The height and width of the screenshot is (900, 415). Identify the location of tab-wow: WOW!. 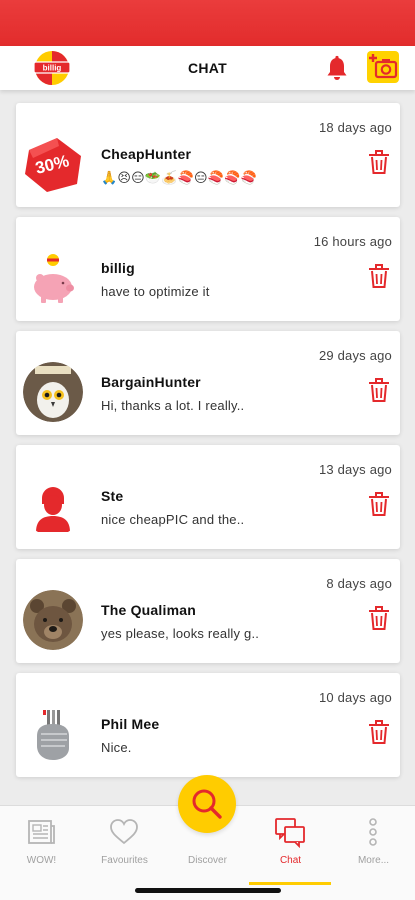
(41, 846).